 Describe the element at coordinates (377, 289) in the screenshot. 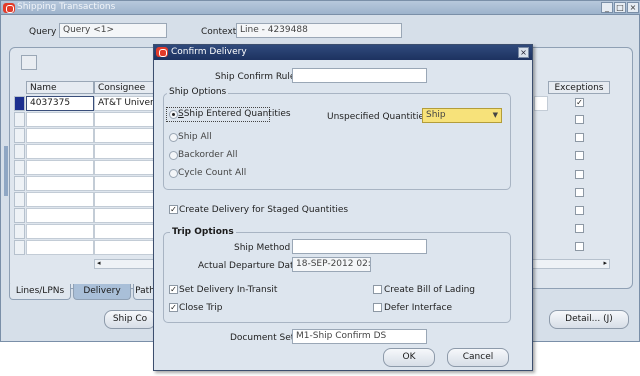

I see `create-bol-checkbox` at that location.